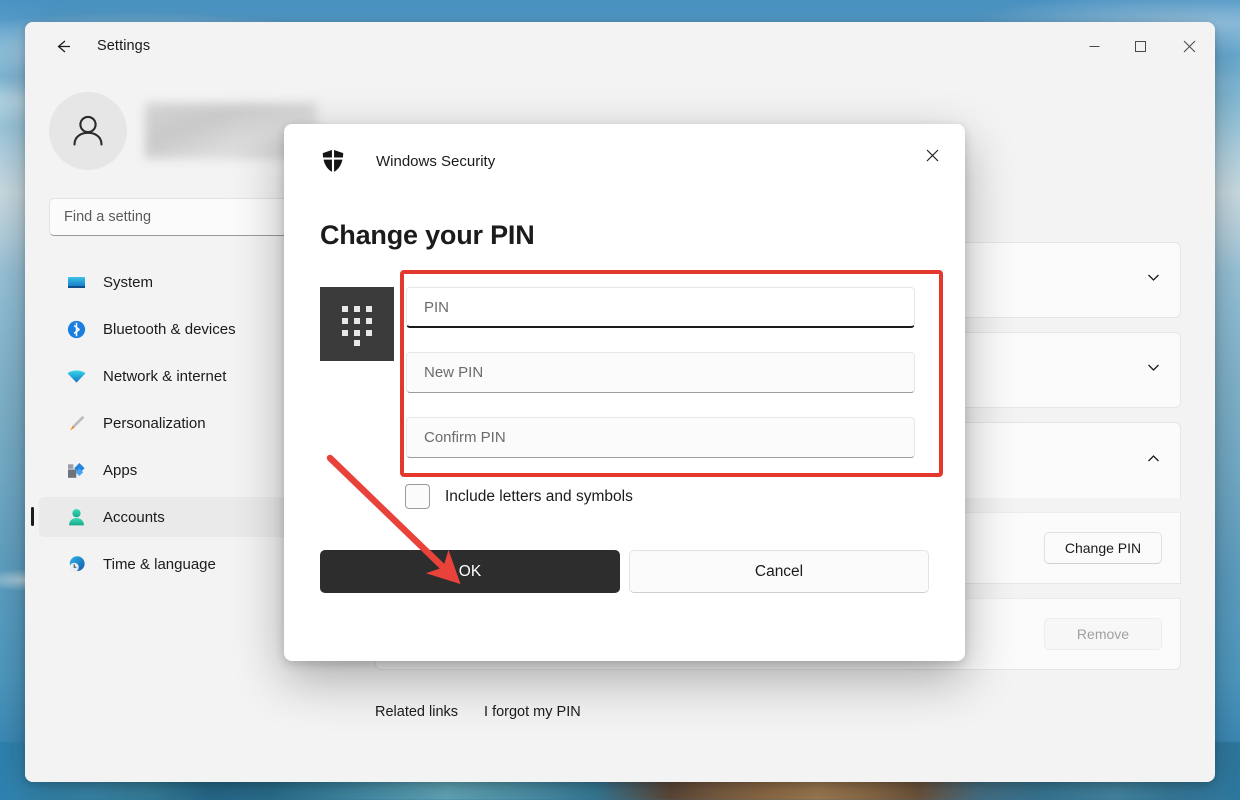 This screenshot has width=1240, height=800. I want to click on minimize-button, so click(1094, 46).